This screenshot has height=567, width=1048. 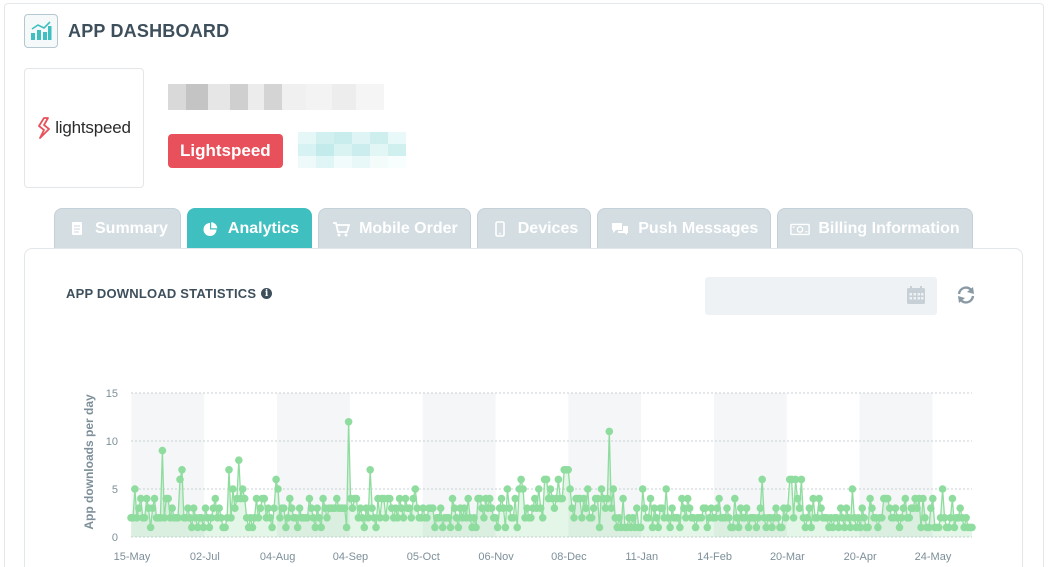 What do you see at coordinates (117, 228) in the screenshot?
I see `tab-summary: Summary` at bounding box center [117, 228].